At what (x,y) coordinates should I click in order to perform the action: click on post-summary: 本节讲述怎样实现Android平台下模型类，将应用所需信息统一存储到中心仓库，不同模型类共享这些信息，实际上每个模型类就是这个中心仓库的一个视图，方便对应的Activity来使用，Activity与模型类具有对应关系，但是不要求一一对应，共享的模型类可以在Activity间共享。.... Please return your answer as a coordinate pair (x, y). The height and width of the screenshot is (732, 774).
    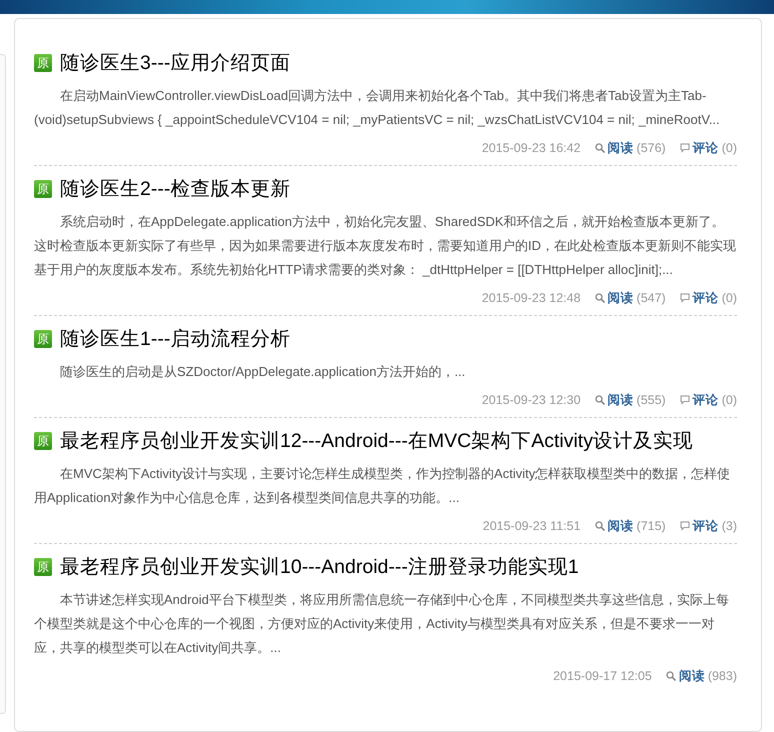
    Looking at the image, I should click on (382, 624).